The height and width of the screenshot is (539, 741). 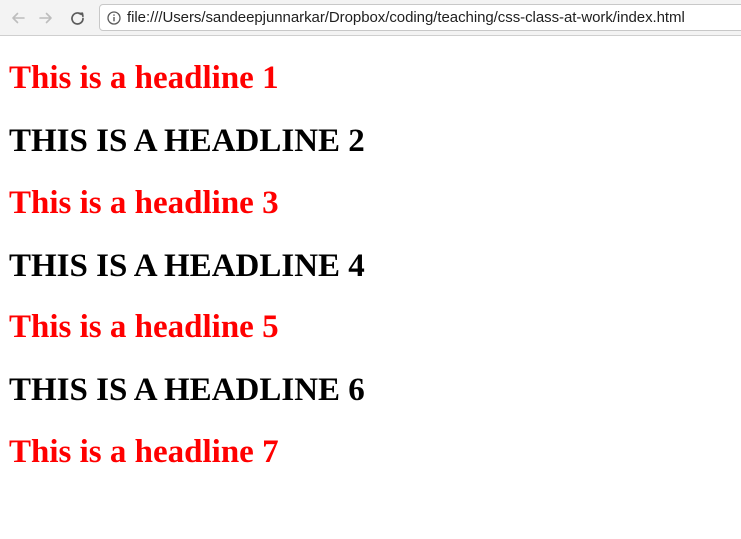 I want to click on headline-4: THIS IS A HEADLINE 4, so click(x=187, y=266).